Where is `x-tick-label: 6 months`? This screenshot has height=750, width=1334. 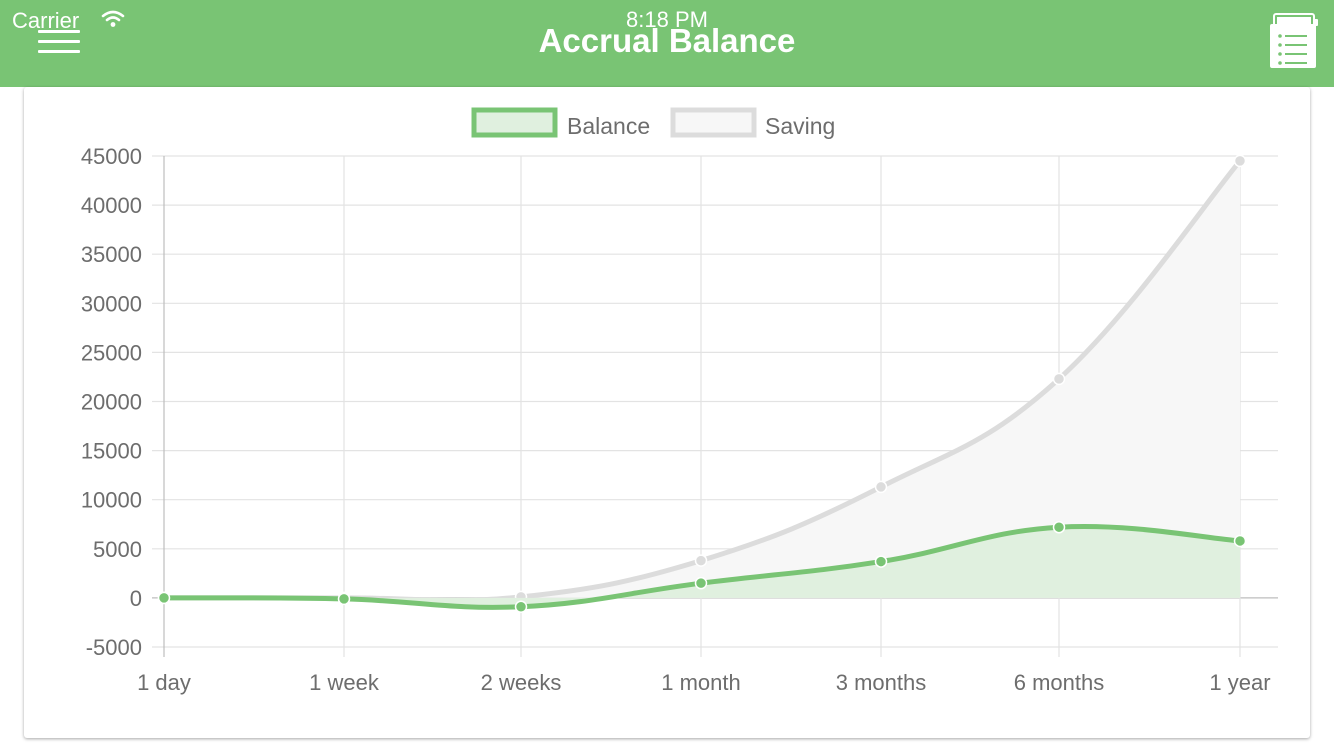
x-tick-label: 6 months is located at coordinates (1059, 682).